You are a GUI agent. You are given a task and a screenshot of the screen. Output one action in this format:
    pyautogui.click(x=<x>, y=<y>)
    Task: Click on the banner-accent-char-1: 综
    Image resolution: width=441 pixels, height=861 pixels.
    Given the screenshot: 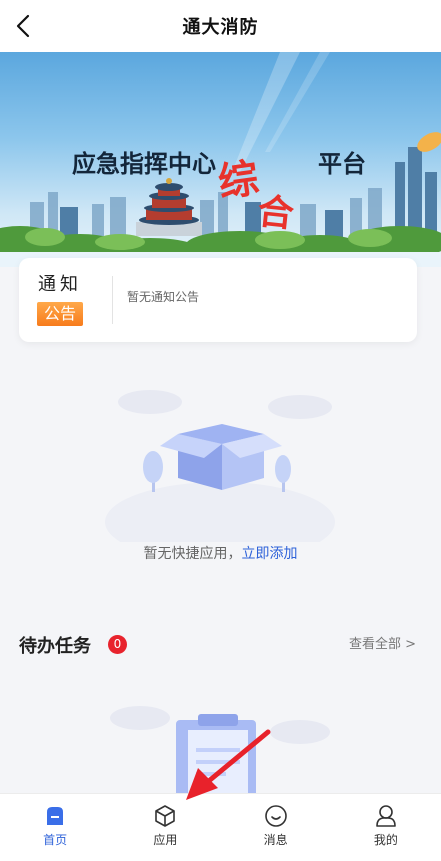 What is the action you would take?
    pyautogui.click(x=238, y=181)
    